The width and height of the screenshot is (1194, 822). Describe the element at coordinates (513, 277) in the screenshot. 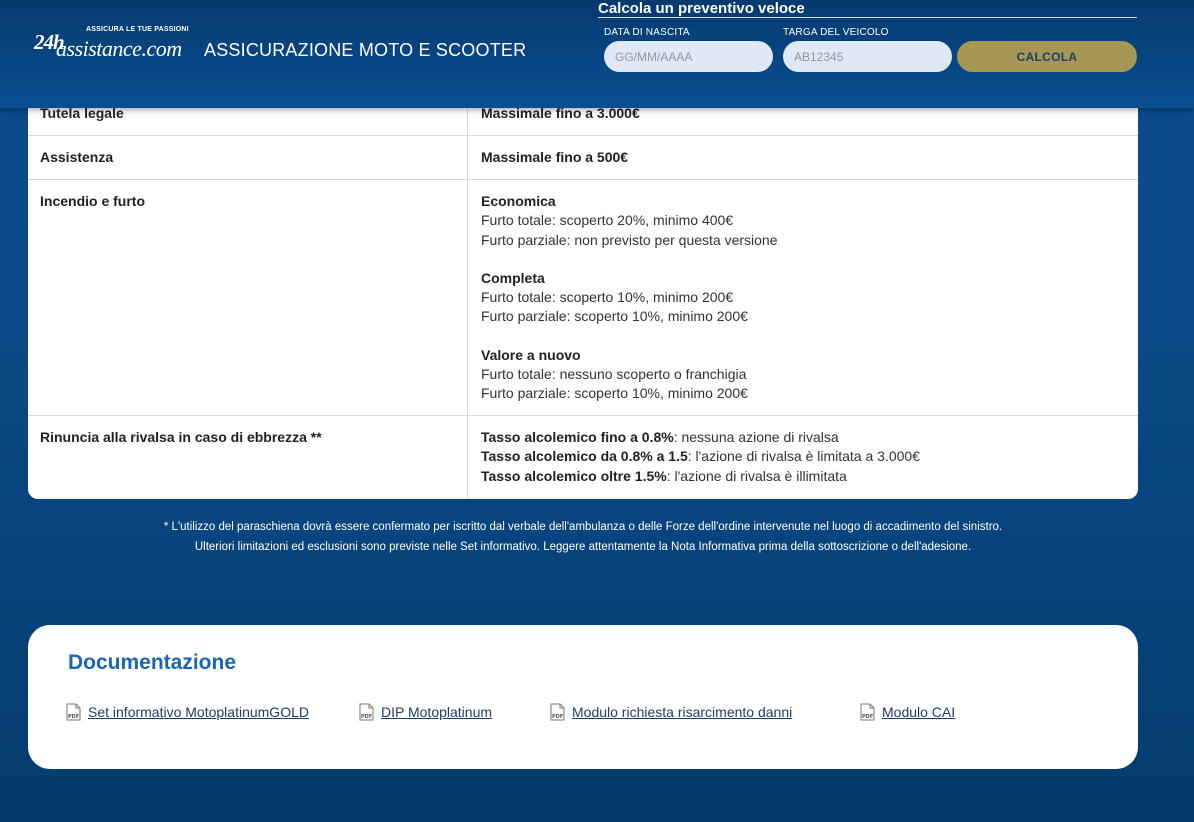

I see `option-title: Completa` at that location.